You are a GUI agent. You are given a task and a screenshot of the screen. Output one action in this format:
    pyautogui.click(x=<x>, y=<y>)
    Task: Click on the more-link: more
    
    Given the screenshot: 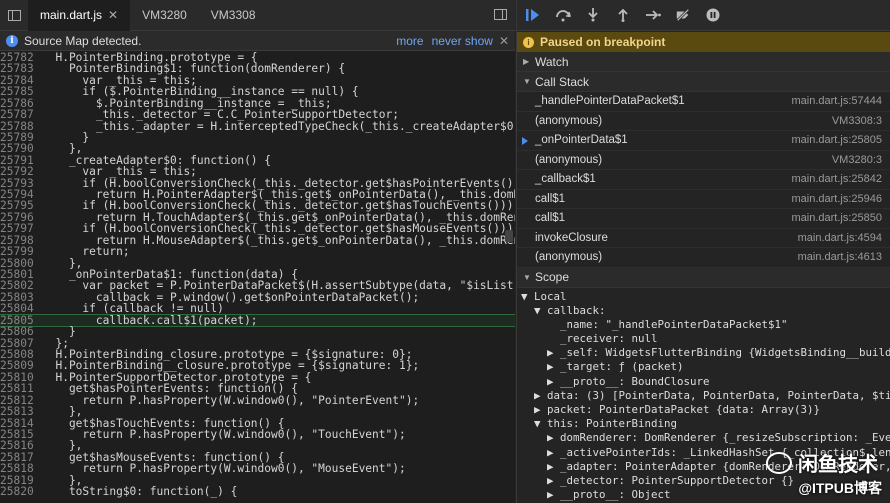 What is the action you would take?
    pyautogui.click(x=409, y=41)
    